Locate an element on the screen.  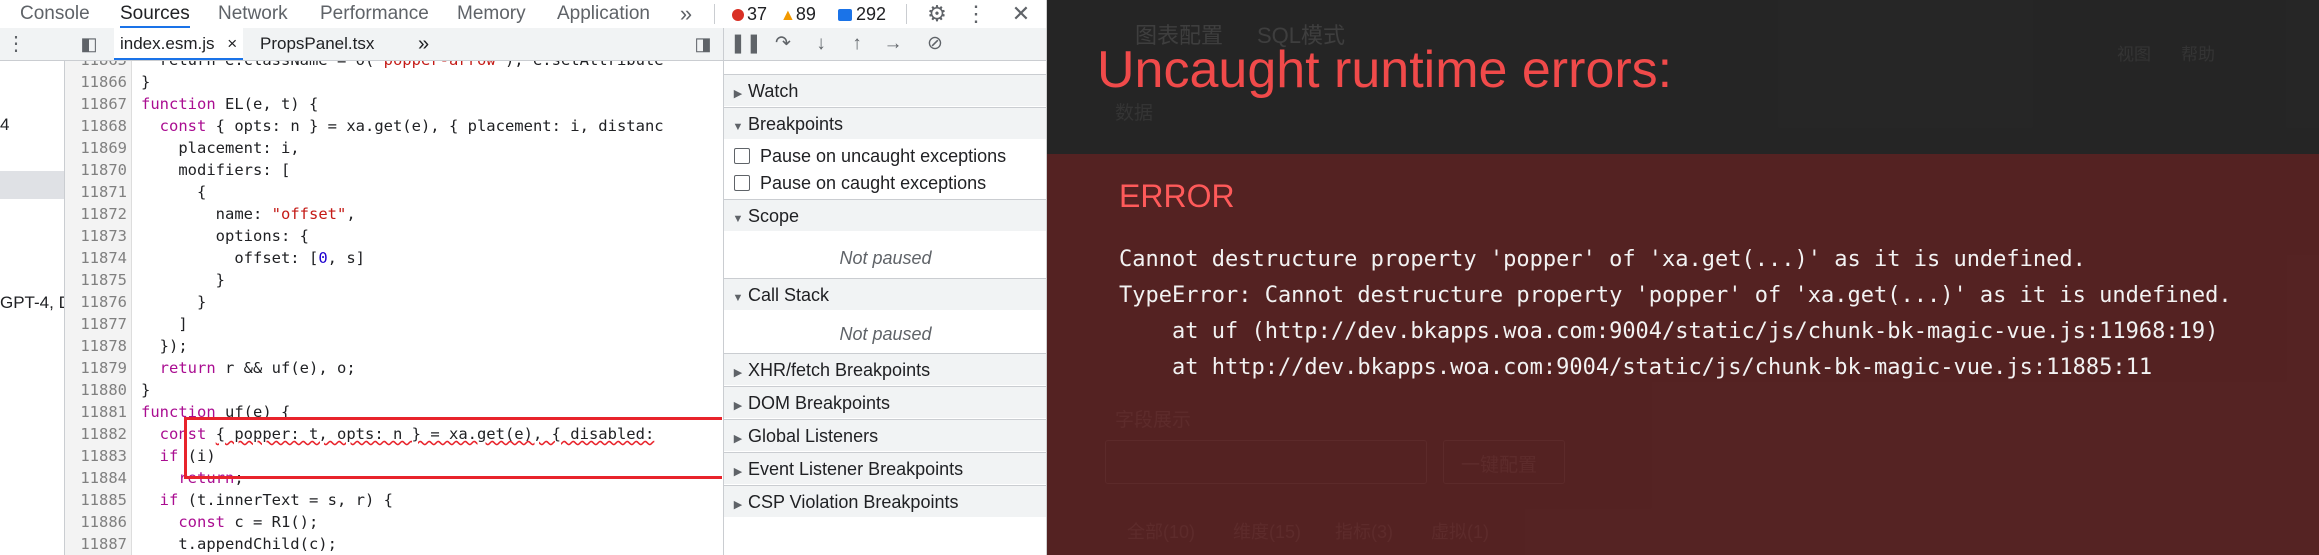
more-files-button: » is located at coordinates (423, 44).